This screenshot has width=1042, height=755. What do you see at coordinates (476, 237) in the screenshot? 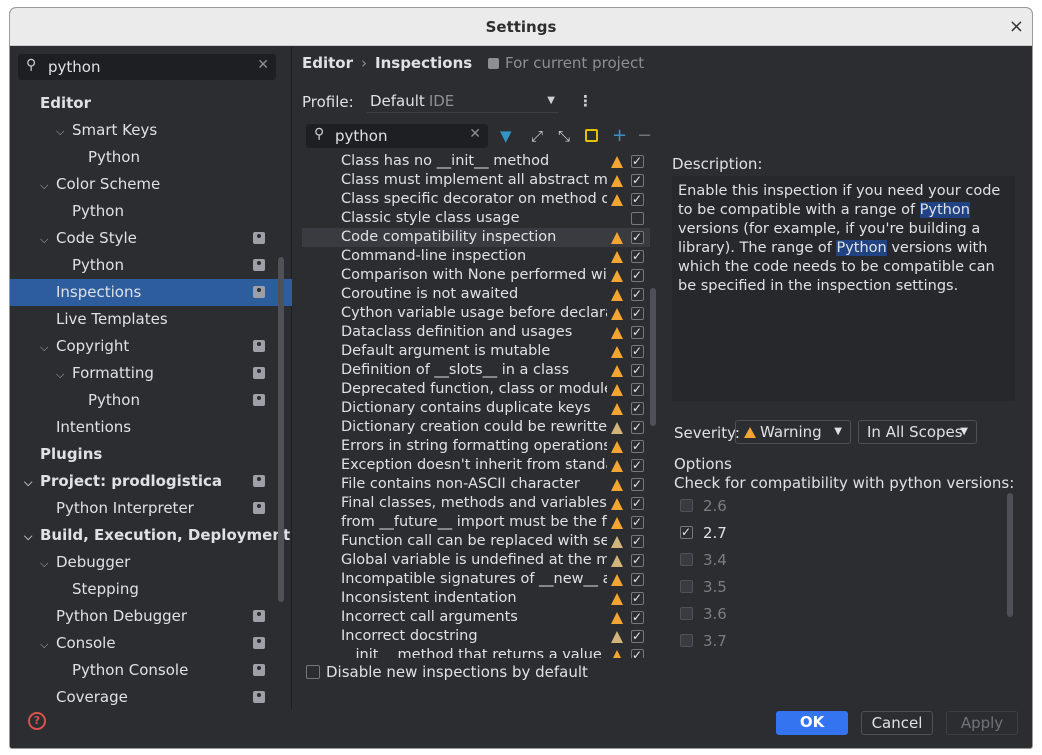
I see `inspection-row: Code compatibility inspection` at bounding box center [476, 237].